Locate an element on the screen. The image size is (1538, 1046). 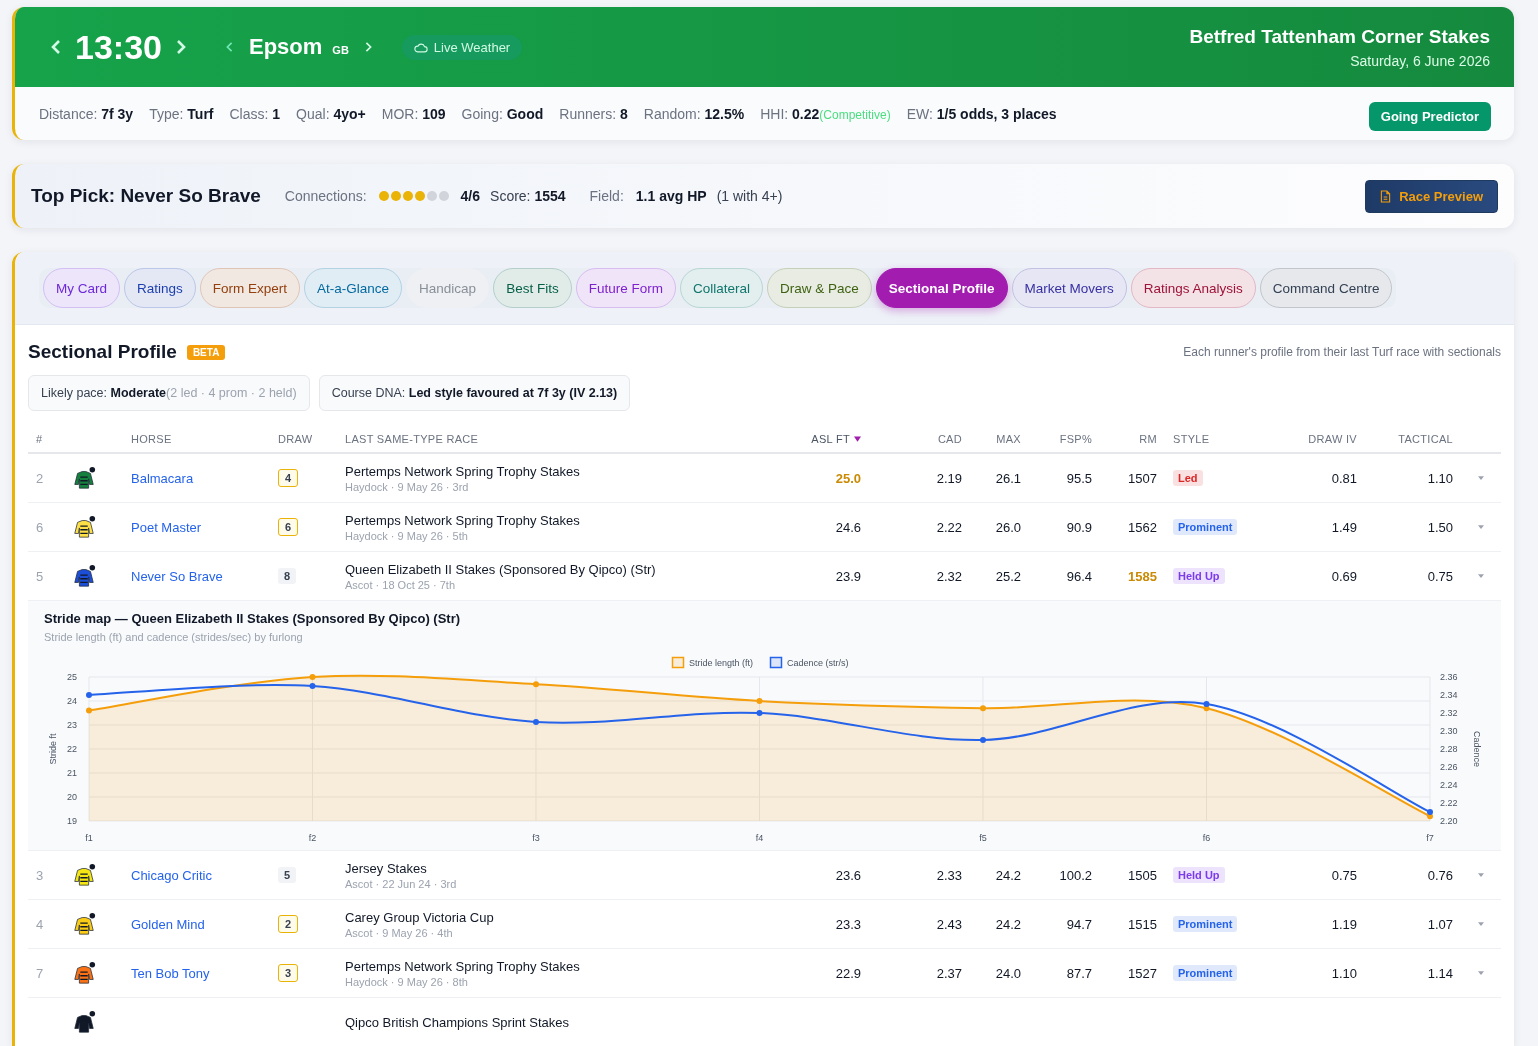
table-cell: 2.22 is located at coordinates (949, 527).